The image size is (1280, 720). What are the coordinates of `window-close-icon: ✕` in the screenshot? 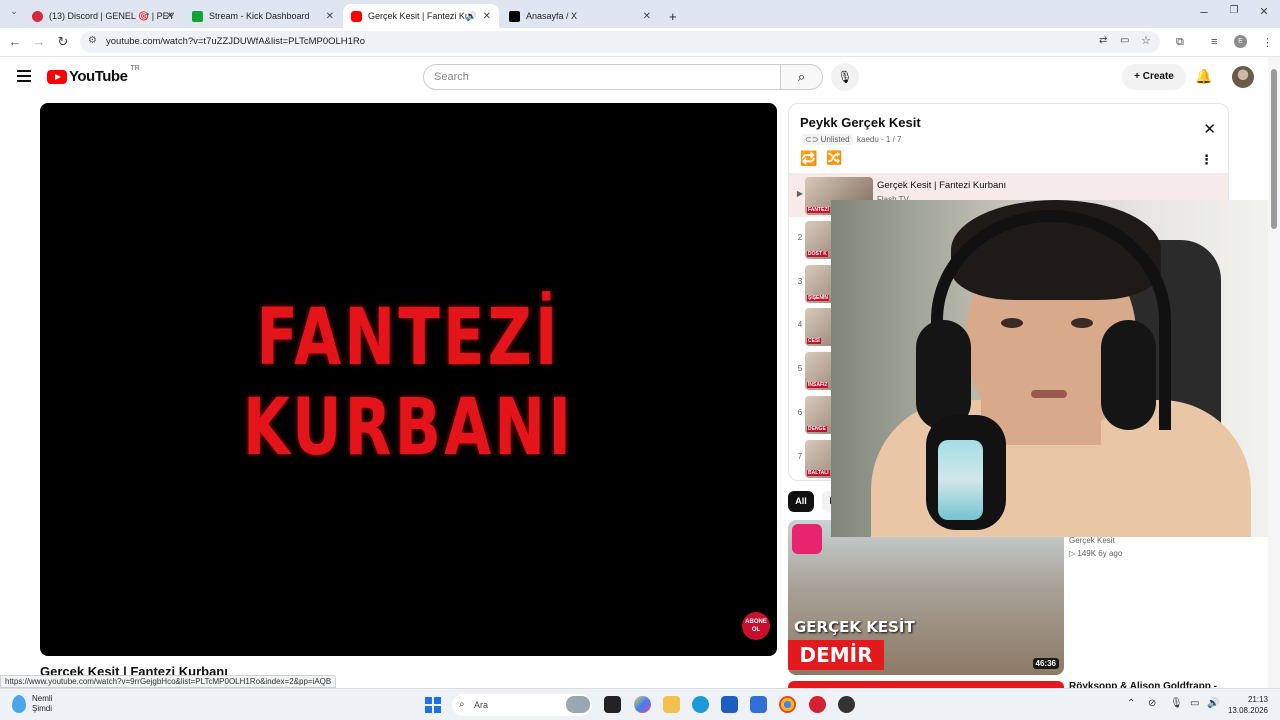 It's located at (1264, 11).